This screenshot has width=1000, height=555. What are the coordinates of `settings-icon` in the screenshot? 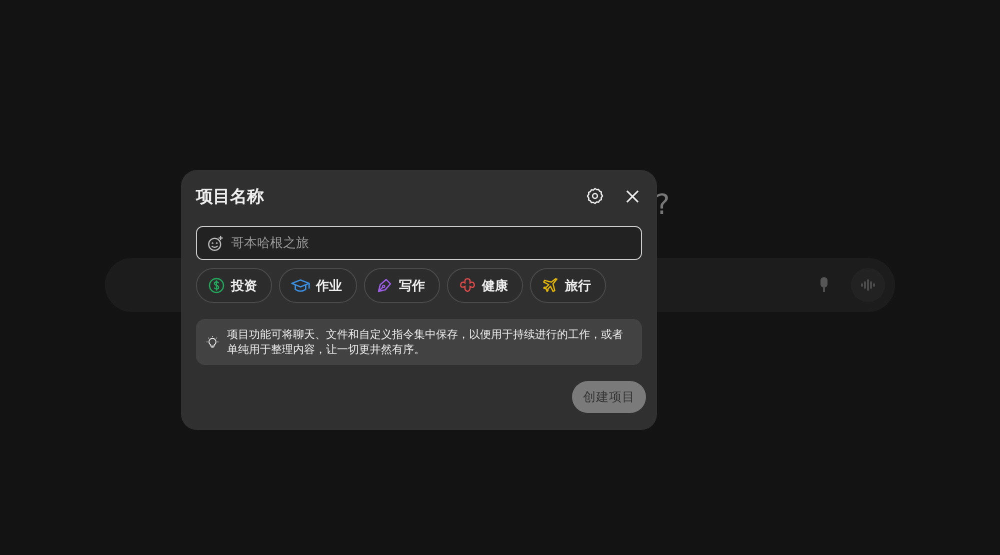 It's located at (595, 196).